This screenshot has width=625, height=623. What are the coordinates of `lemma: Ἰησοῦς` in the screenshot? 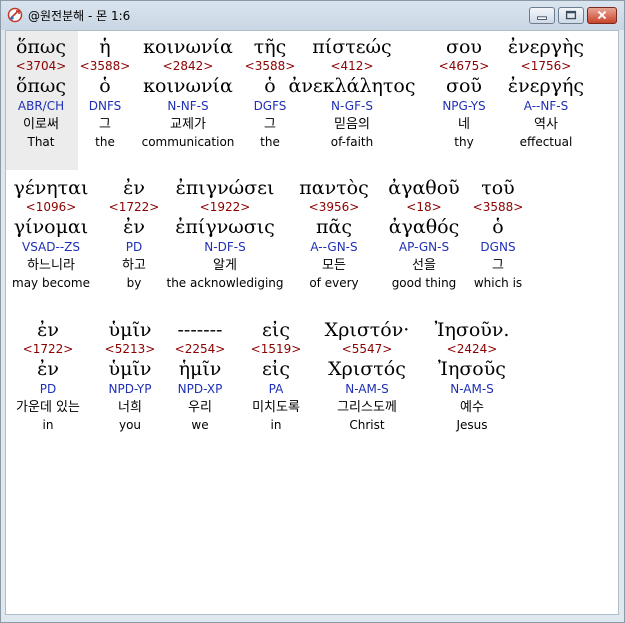 It's located at (472, 369).